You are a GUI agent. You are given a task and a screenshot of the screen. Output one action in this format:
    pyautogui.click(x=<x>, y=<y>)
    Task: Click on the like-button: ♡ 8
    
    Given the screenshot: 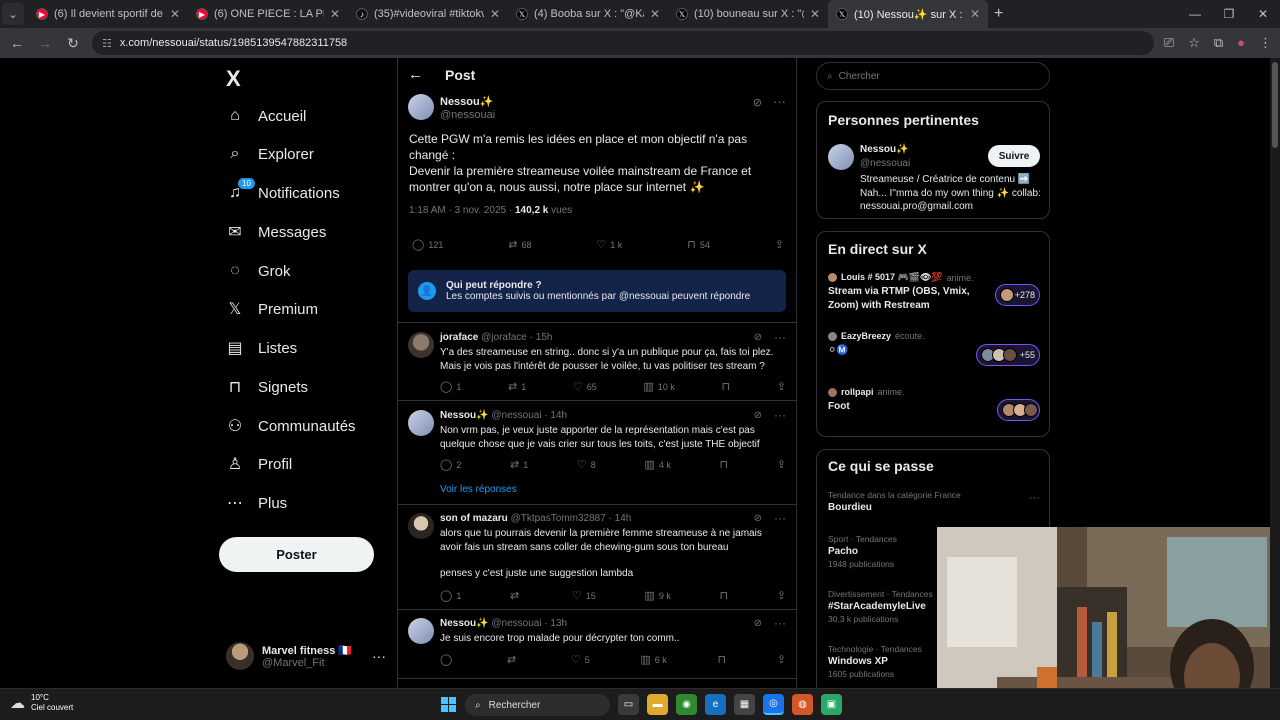 What is the action you would take?
    pyautogui.click(x=586, y=464)
    